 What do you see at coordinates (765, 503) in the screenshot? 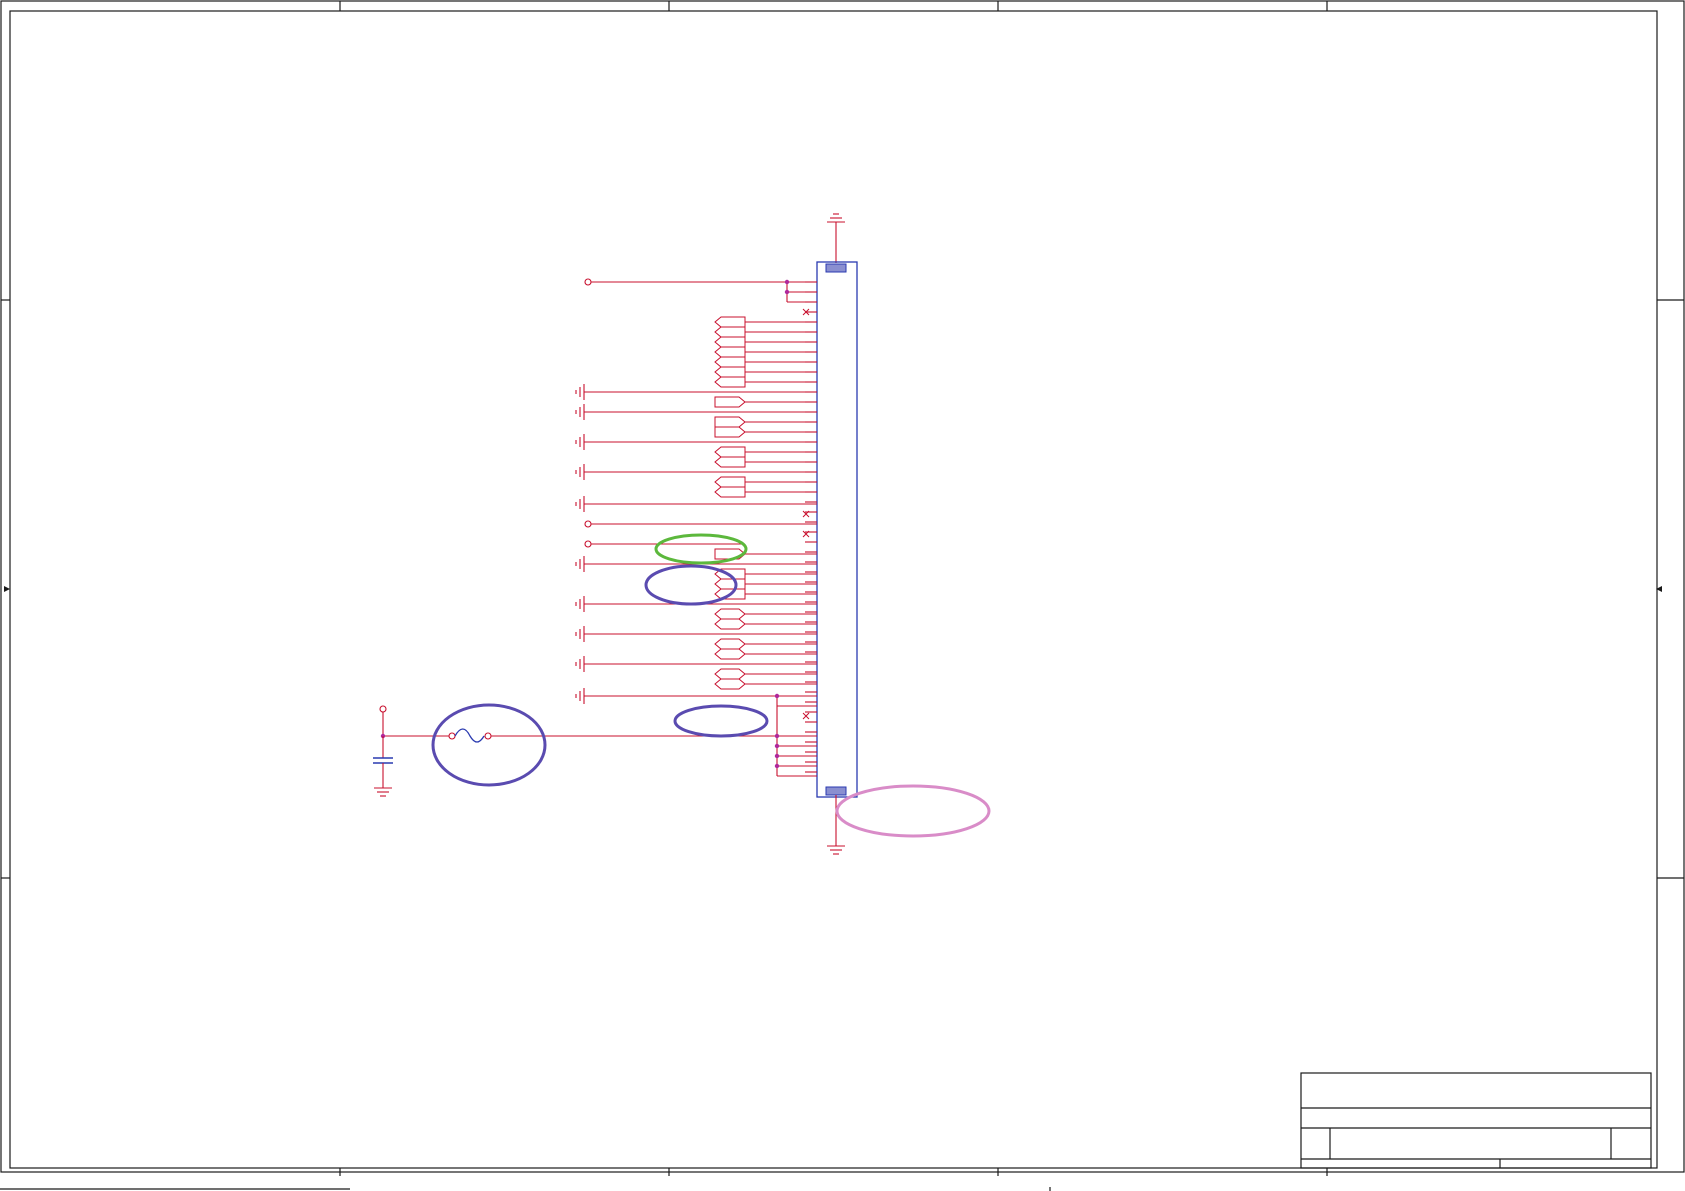
I see `net-label-flags` at bounding box center [765, 503].